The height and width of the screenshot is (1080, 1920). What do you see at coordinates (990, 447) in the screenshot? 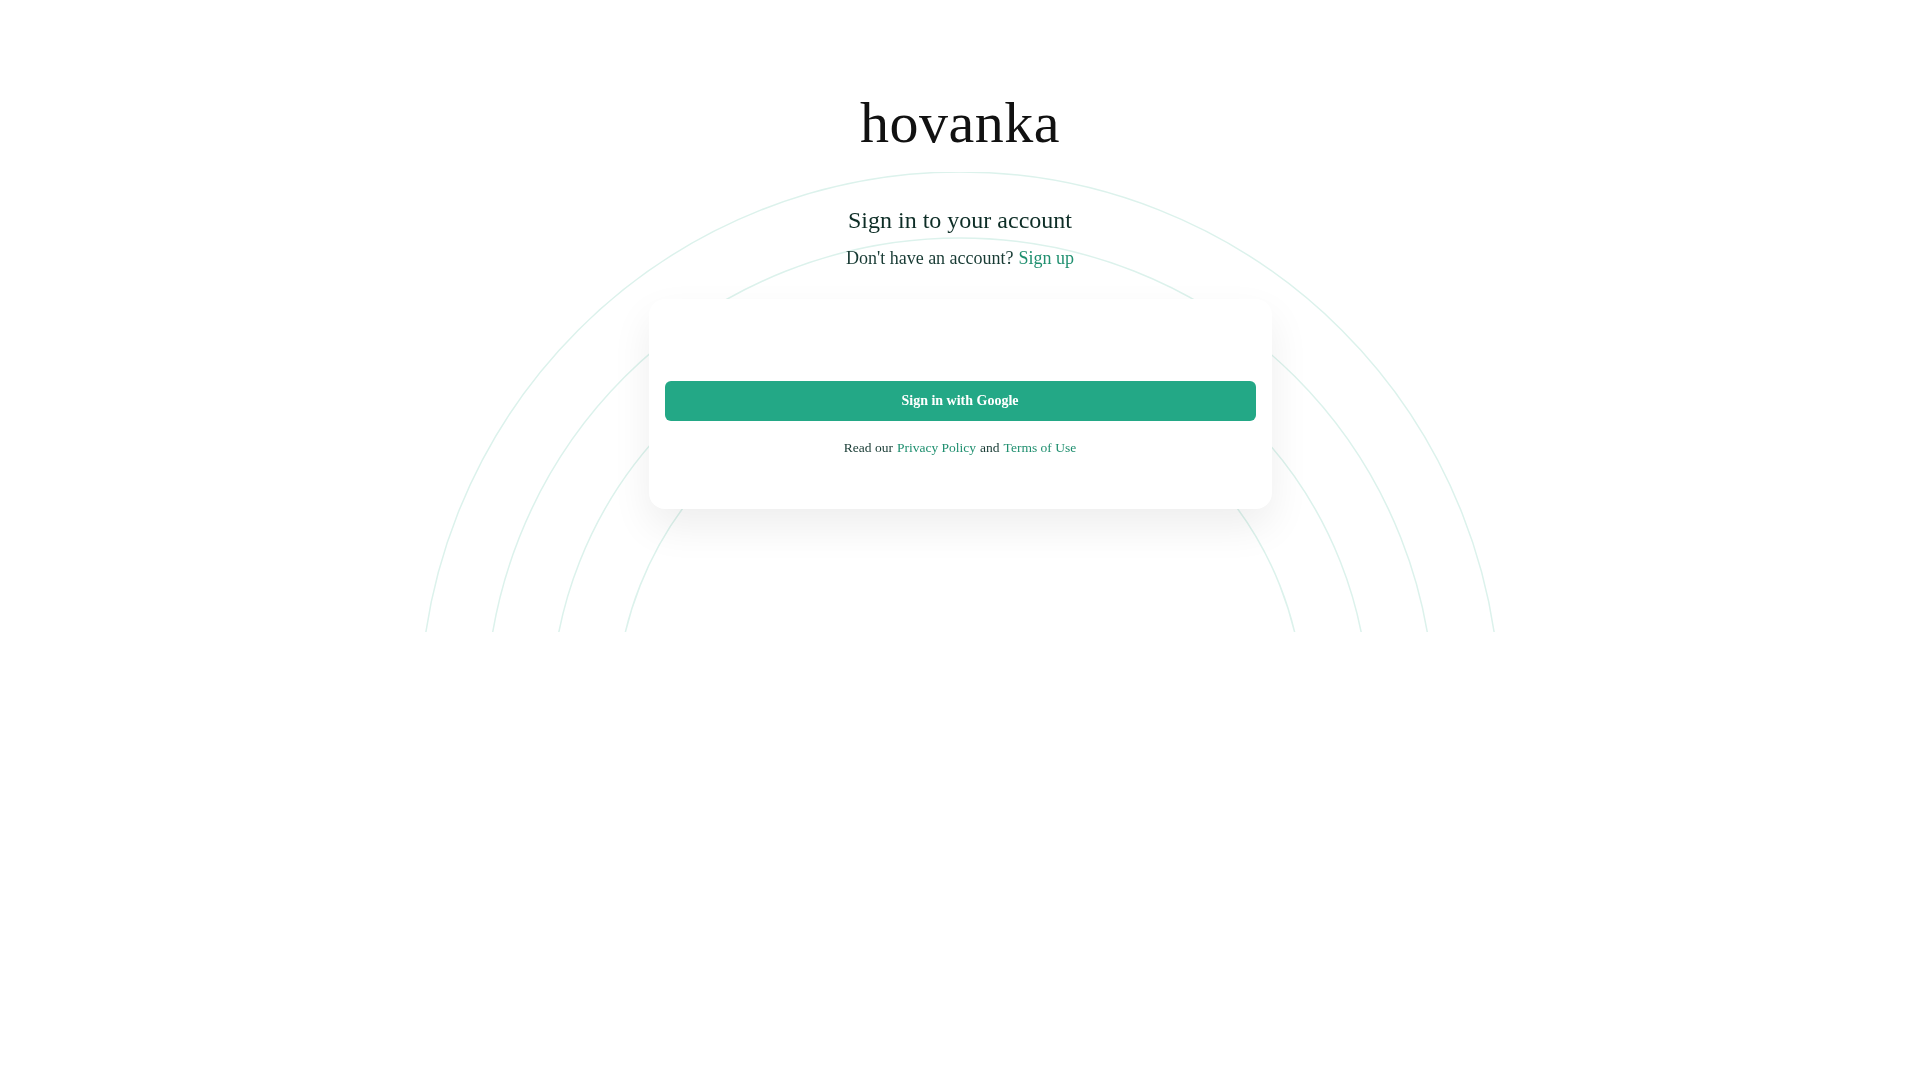
I see `legal-text: and` at bounding box center [990, 447].